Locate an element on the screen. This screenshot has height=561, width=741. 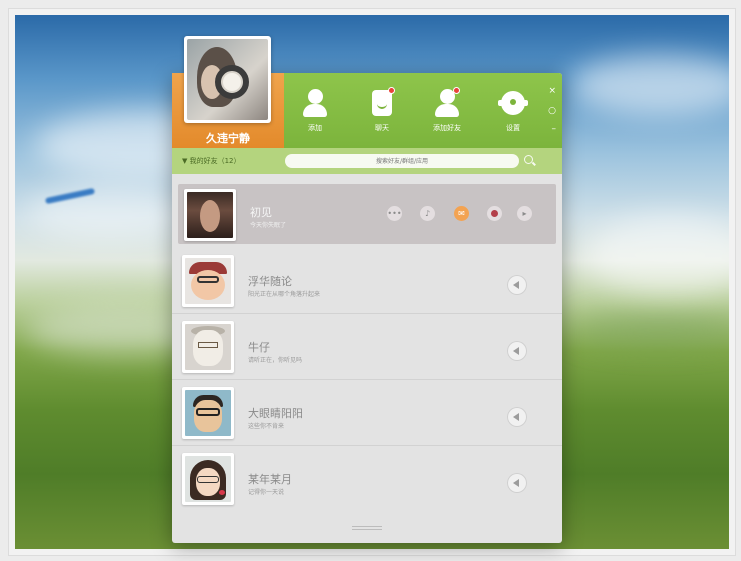
nav-label: 添加 is located at coordinates (315, 128).